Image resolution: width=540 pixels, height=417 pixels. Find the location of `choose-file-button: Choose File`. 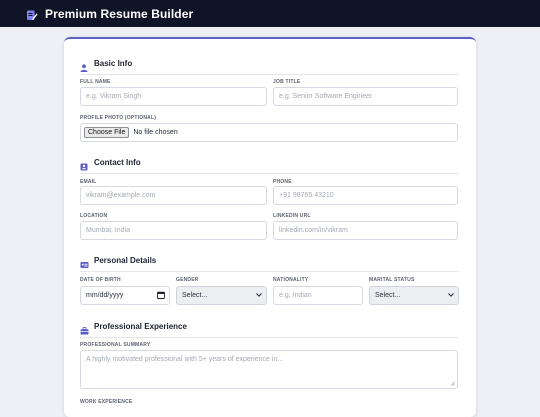

choose-file-button: Choose File is located at coordinates (107, 132).